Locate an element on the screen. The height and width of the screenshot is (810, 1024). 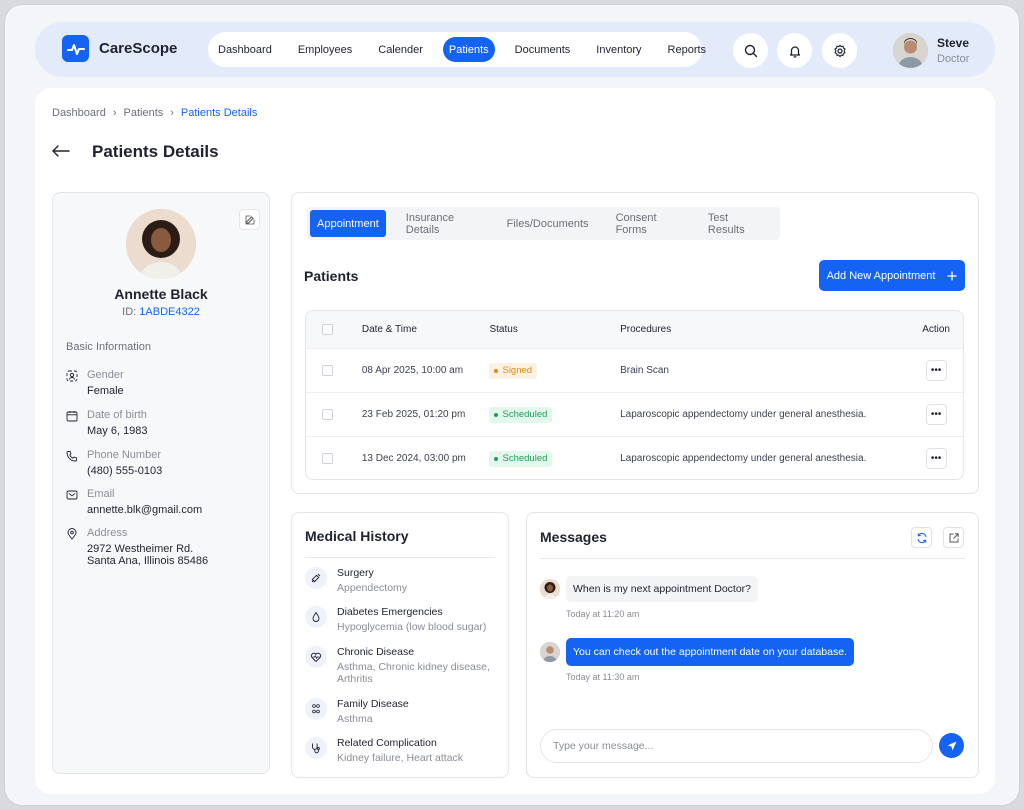
history-name: Diabetes Emergencies is located at coordinates (390, 612).